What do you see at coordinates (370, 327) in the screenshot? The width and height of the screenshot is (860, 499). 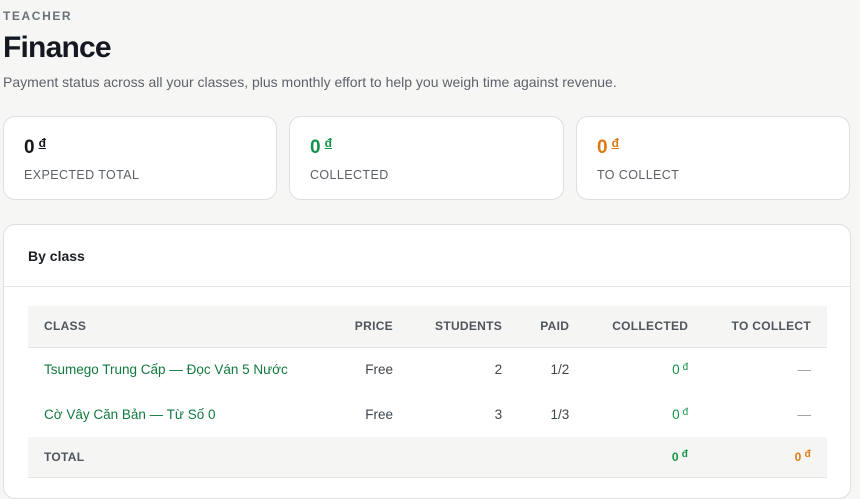 I see `col-price: PRICE` at bounding box center [370, 327].